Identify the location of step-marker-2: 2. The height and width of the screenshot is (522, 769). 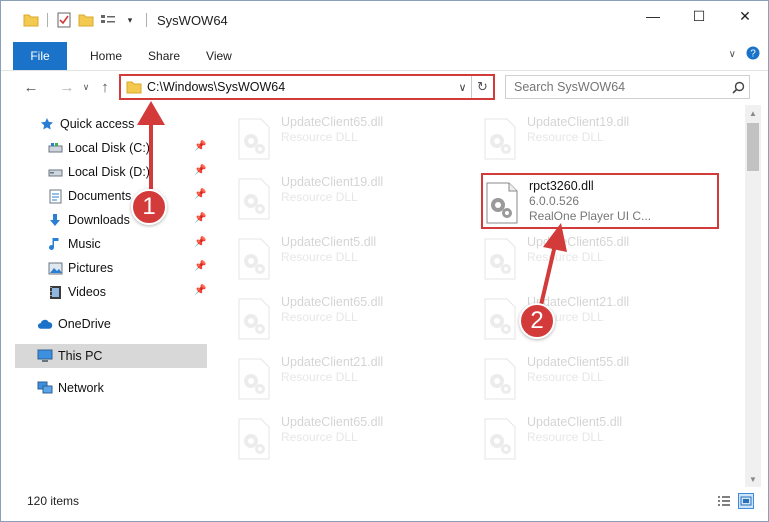
(537, 321).